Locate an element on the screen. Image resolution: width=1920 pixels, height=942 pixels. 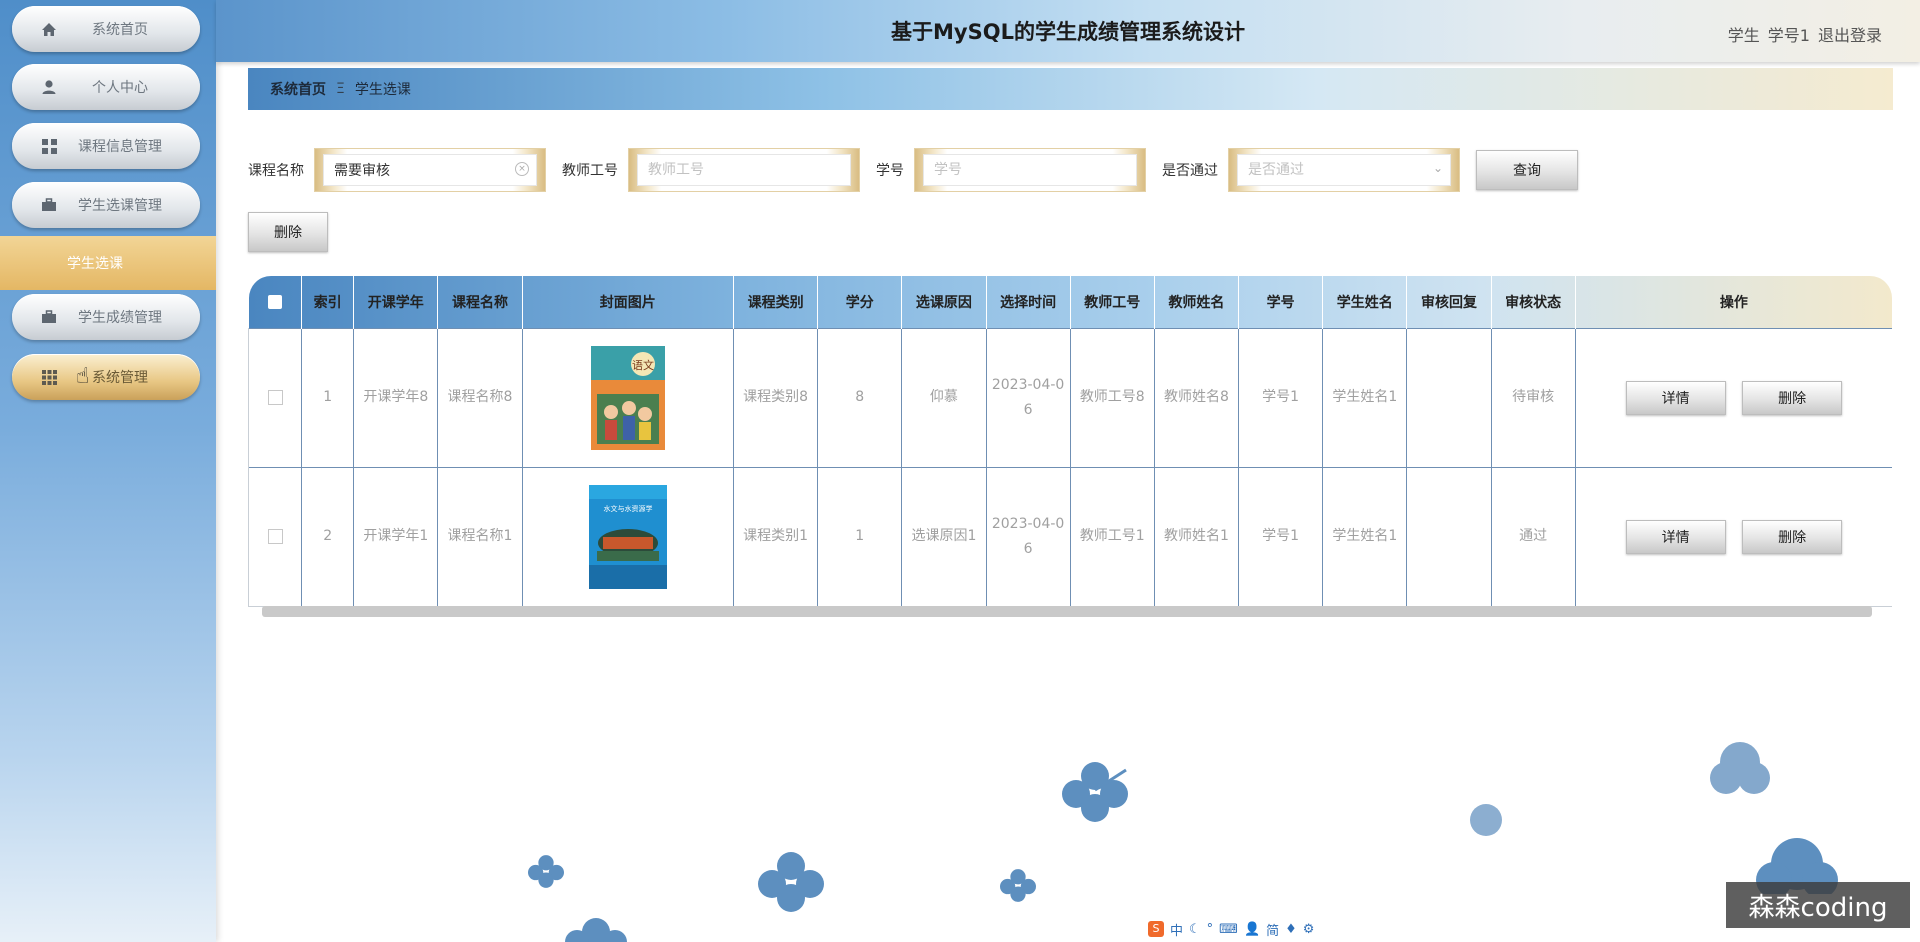
cover-title: 语文 is located at coordinates (643, 365).